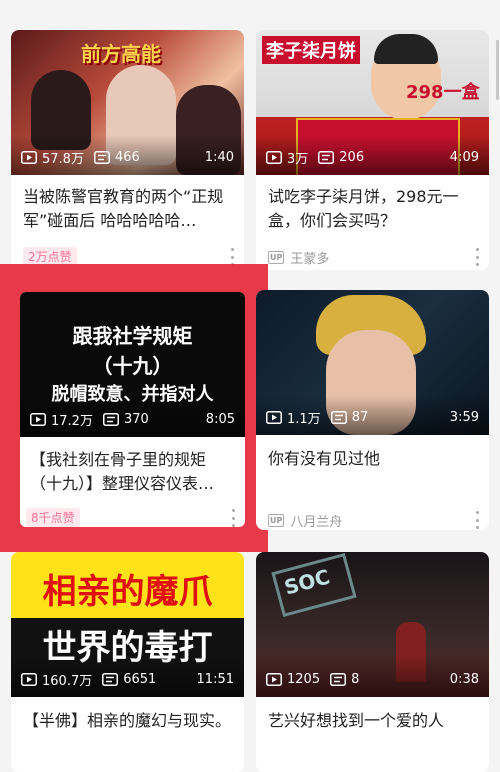  Describe the element at coordinates (355, 679) in the screenshot. I see `danmaku-count: 8` at that location.